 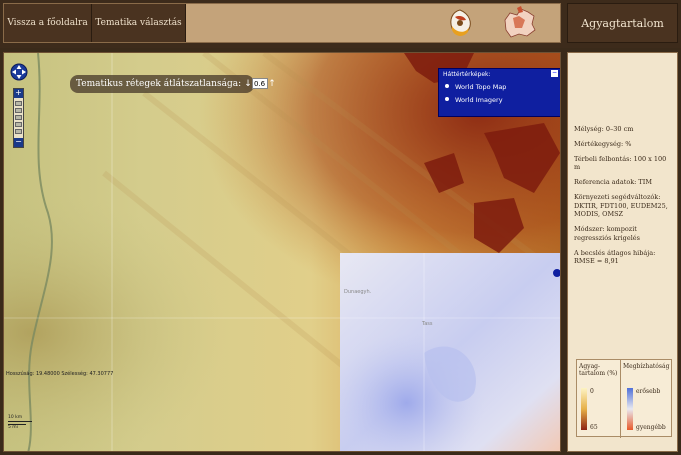 What do you see at coordinates (259, 83) in the screenshot?
I see `opacity-input` at bounding box center [259, 83].